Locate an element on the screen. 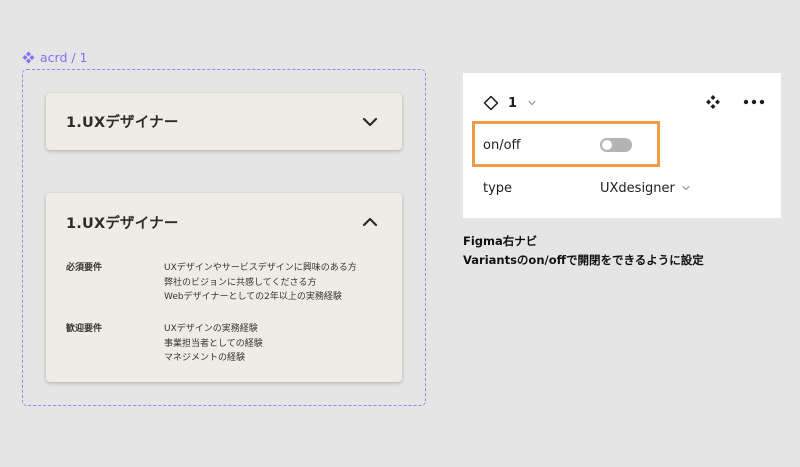 The width and height of the screenshot is (800, 467). instance-selector: 1 is located at coordinates (510, 103).